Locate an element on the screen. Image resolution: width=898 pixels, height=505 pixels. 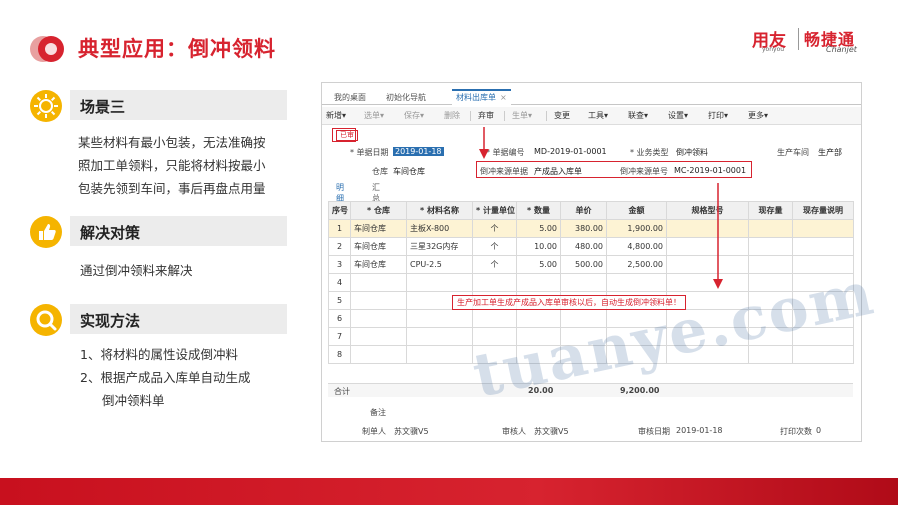
scenario-line: 某些材料有最小包装，无法准确按 is located at coordinates (172, 142).